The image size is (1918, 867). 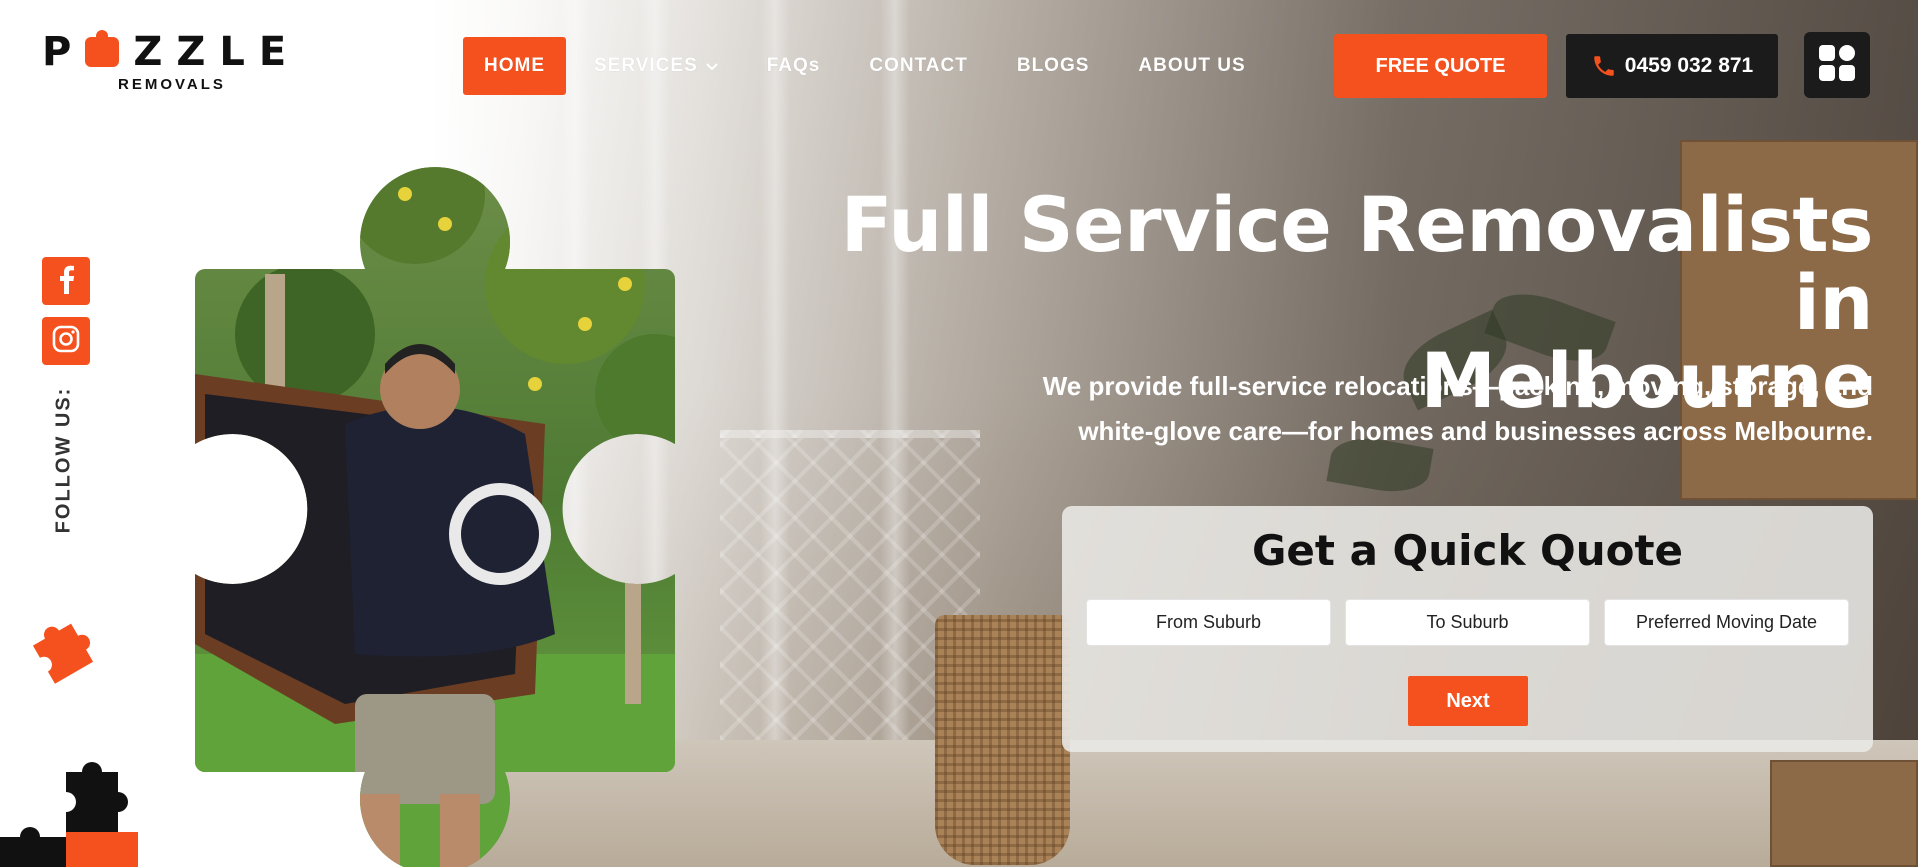 What do you see at coordinates (1002, 740) in the screenshot?
I see `wicker-basket` at bounding box center [1002, 740].